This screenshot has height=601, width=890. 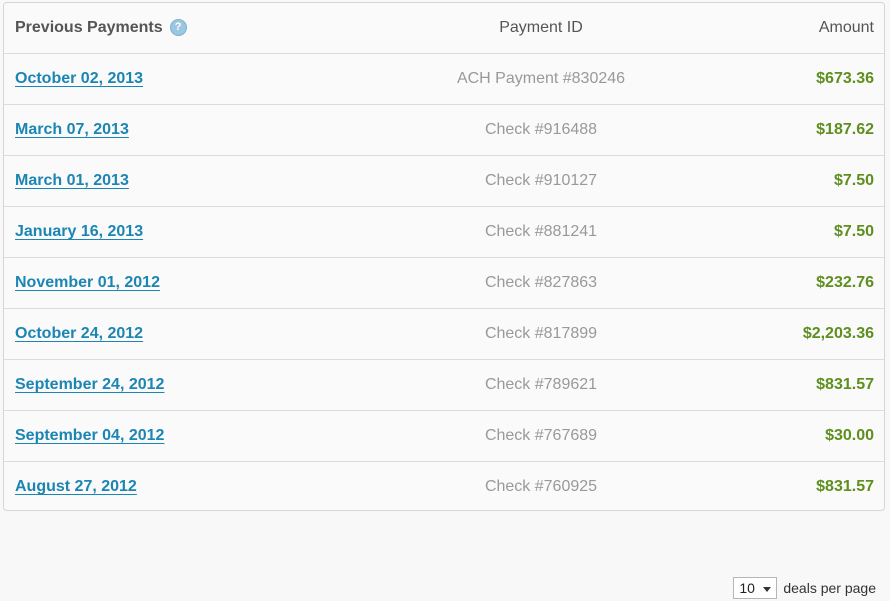 What do you see at coordinates (444, 283) in the screenshot?
I see `table-row: November 01, 2012 Check #827863 $232.76` at bounding box center [444, 283].